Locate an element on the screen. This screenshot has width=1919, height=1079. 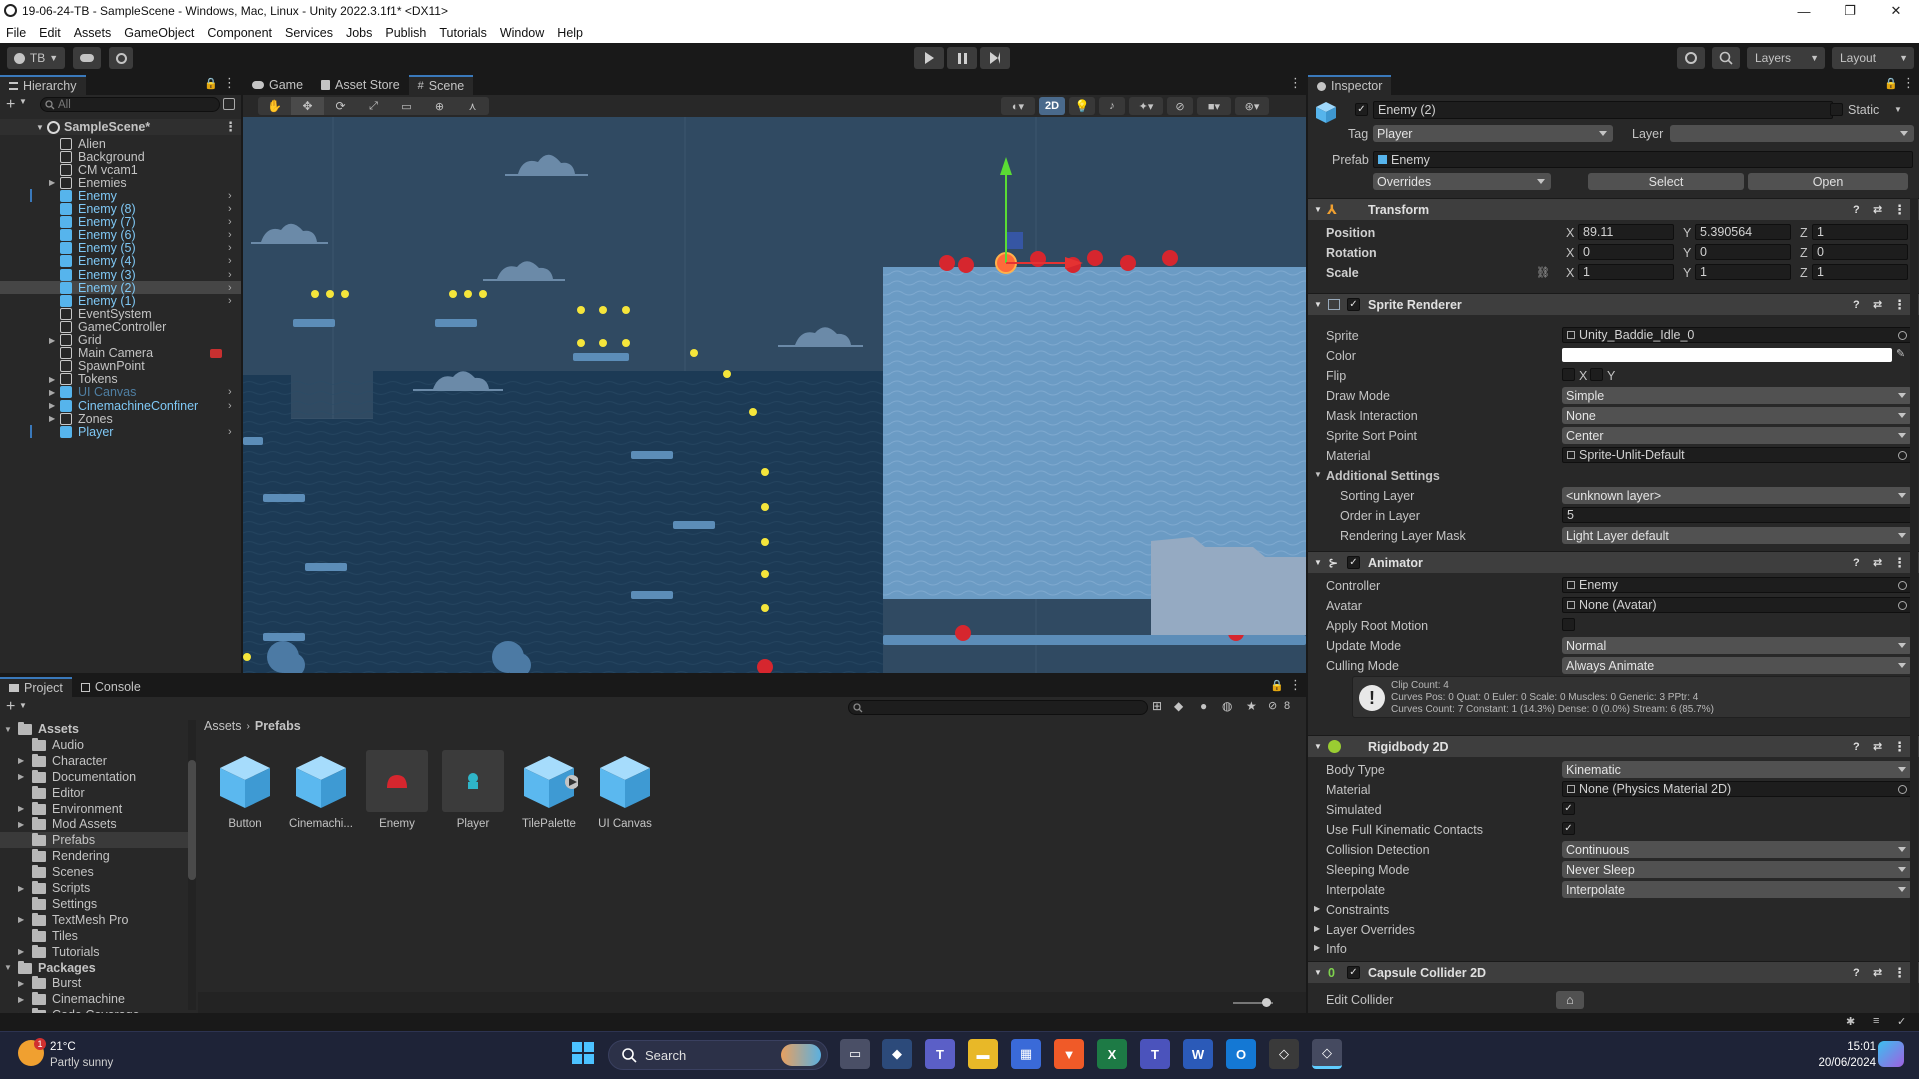
project-folder-item: ▶ Burst is located at coordinates (95, 983).